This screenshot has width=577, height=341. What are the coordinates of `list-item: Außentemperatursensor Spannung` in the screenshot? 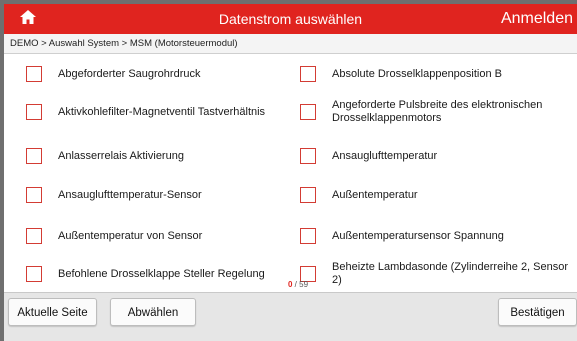 It's located at (436, 236).